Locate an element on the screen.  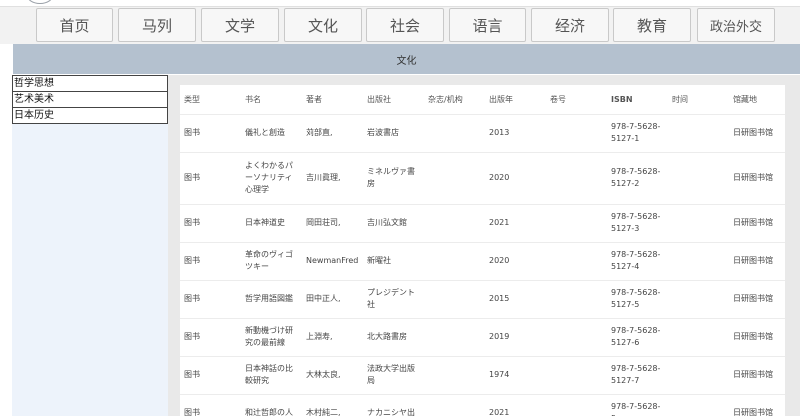
cell-title: 革命のヴィゴツキー is located at coordinates (271, 261).